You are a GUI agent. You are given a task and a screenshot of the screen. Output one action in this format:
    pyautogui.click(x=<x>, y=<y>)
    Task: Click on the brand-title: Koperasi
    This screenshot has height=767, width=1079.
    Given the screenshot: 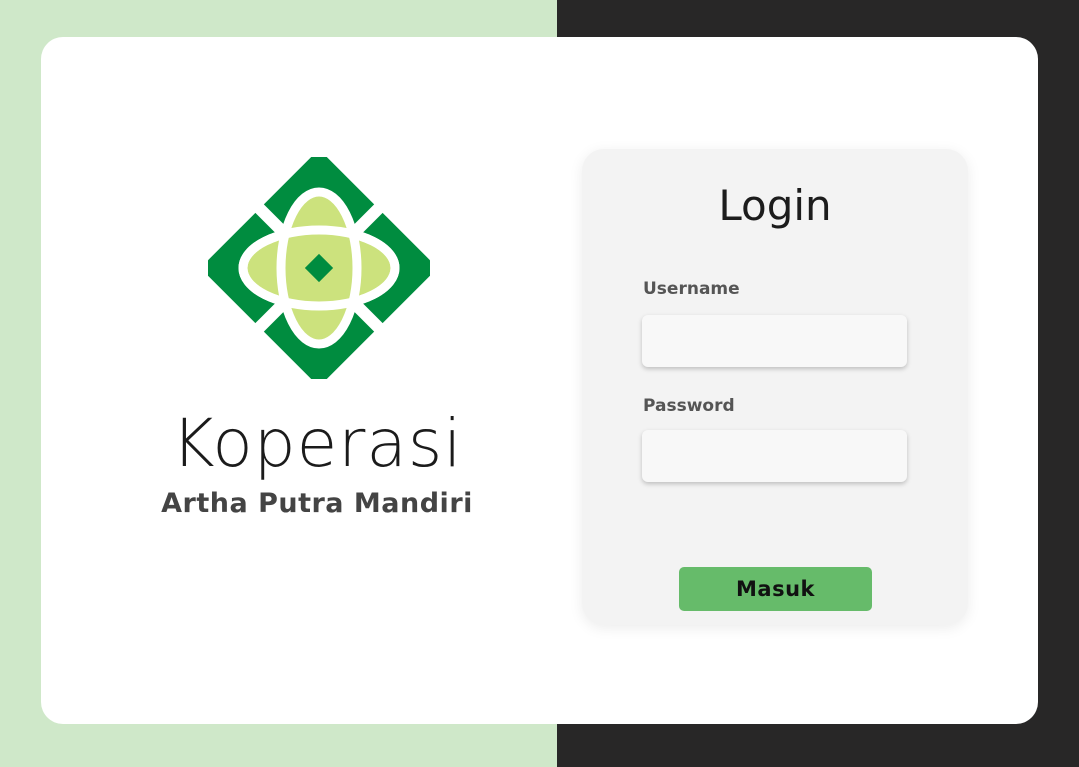 What is the action you would take?
    pyautogui.click(x=317, y=443)
    